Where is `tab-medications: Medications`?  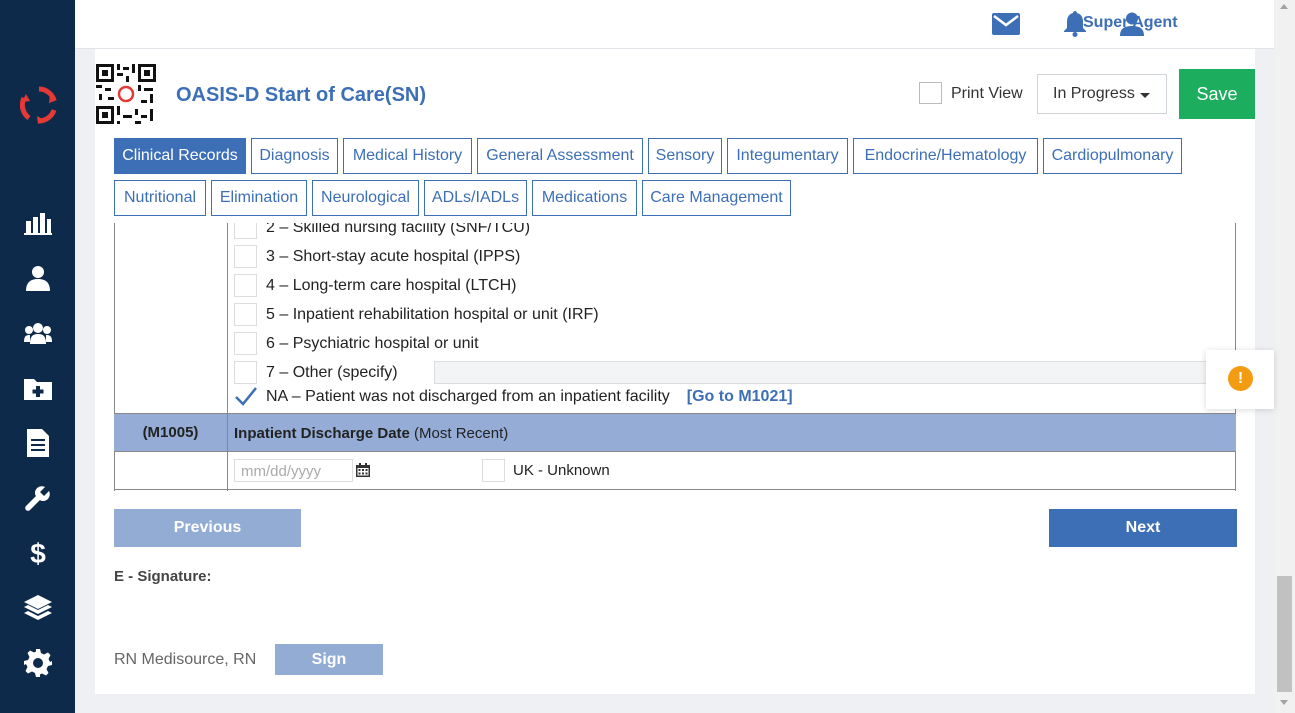 tab-medications: Medications is located at coordinates (584, 198).